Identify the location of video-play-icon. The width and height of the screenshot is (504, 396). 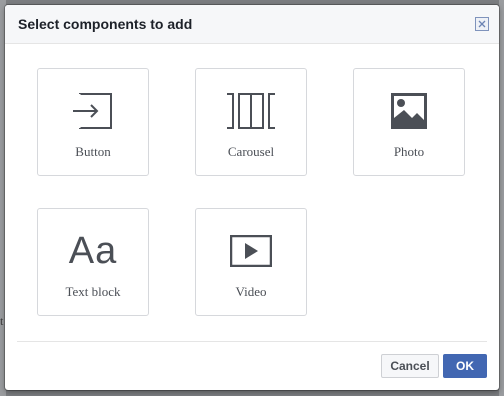
(251, 251).